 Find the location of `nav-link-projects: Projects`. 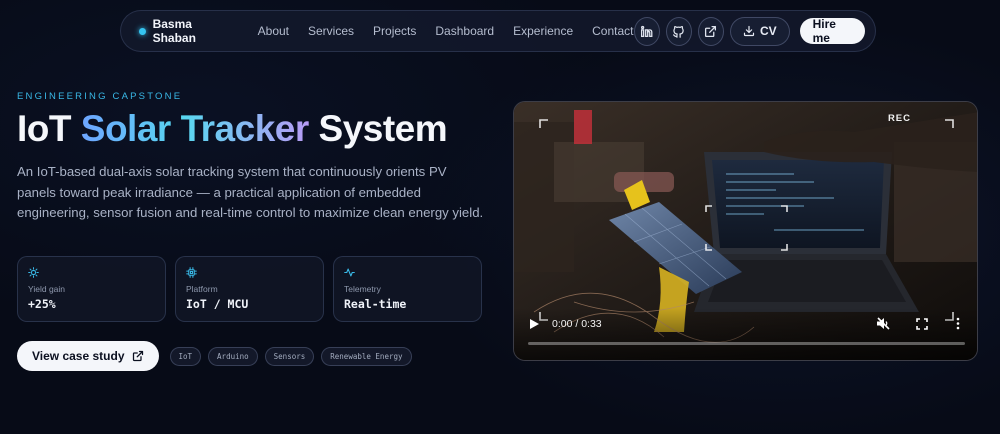

nav-link-projects: Projects is located at coordinates (394, 31).